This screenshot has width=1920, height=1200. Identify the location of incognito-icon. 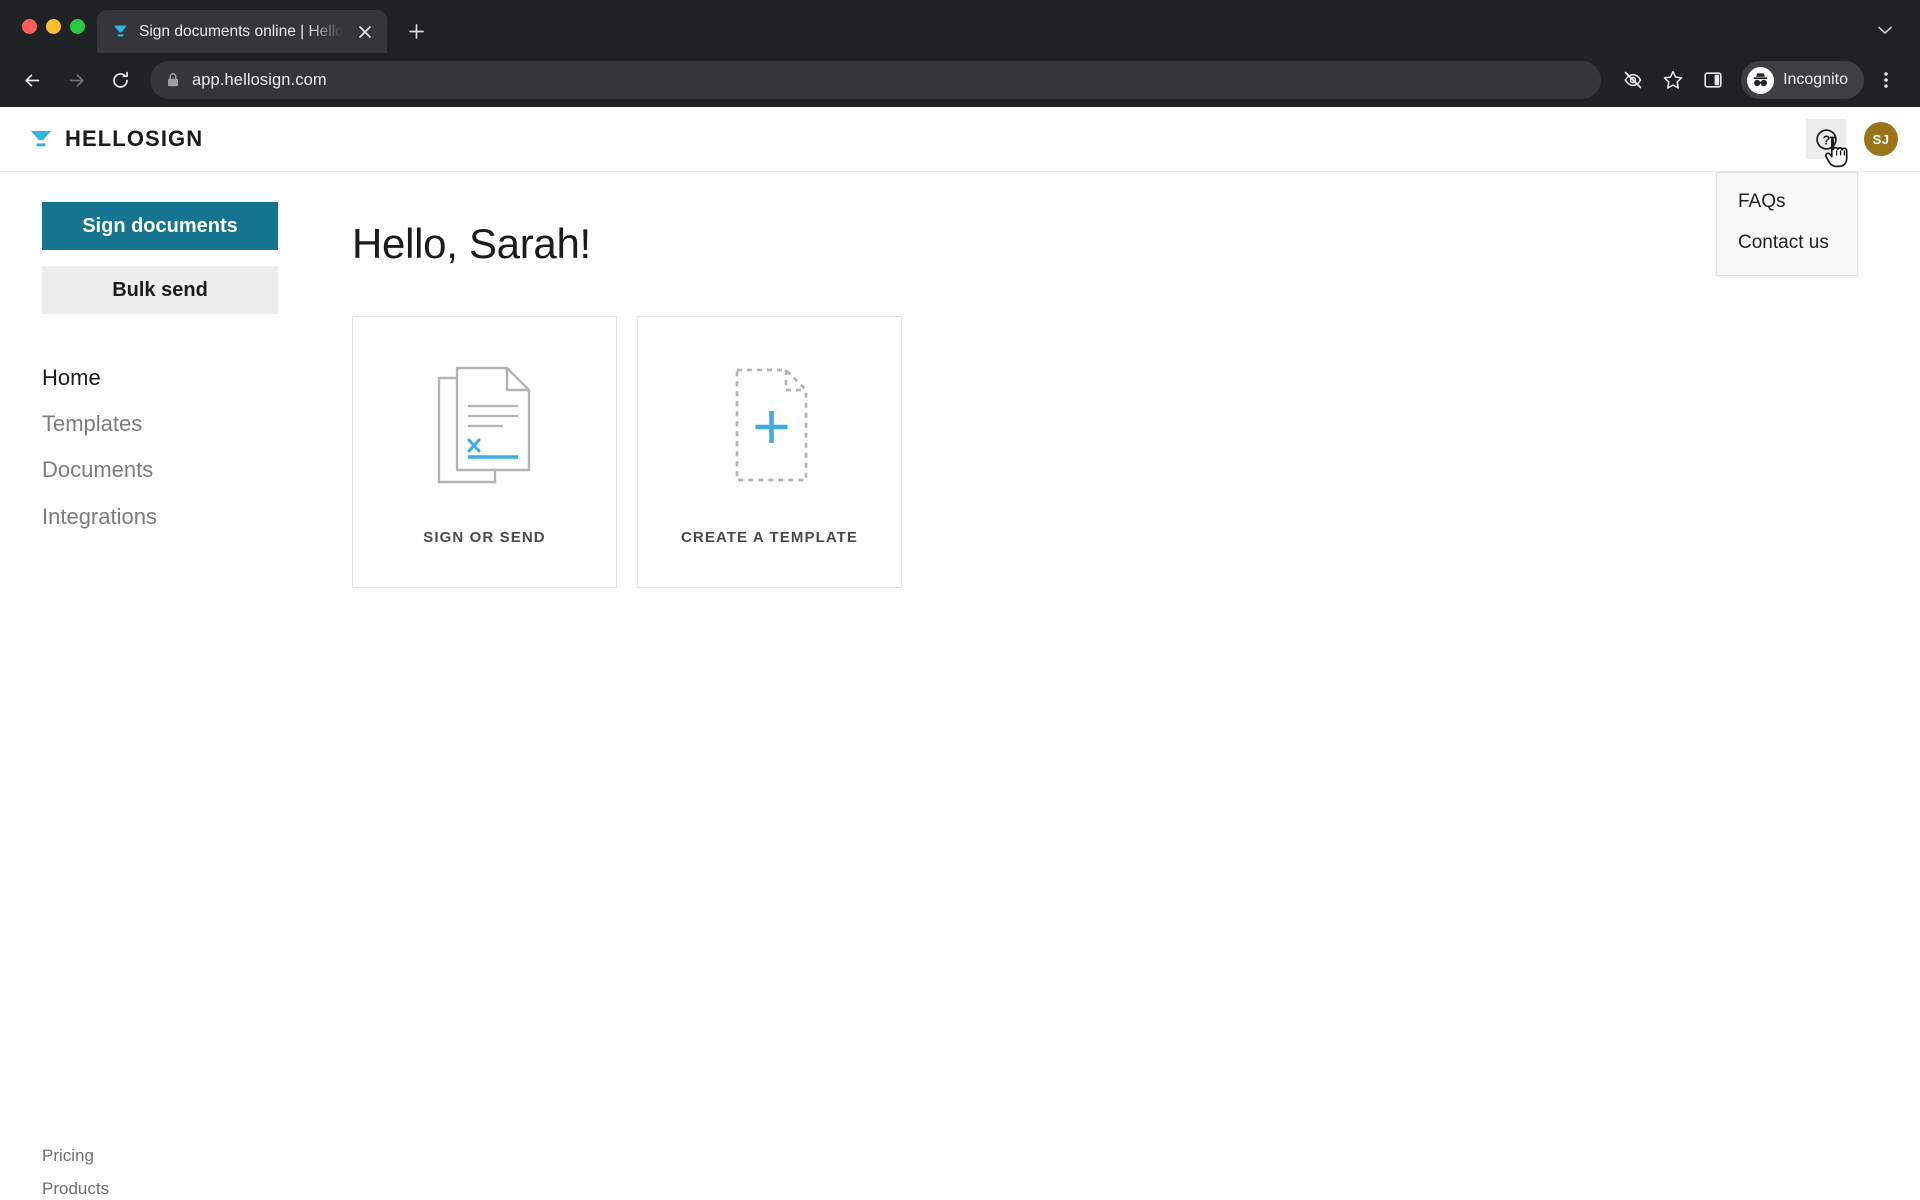
(1761, 80).